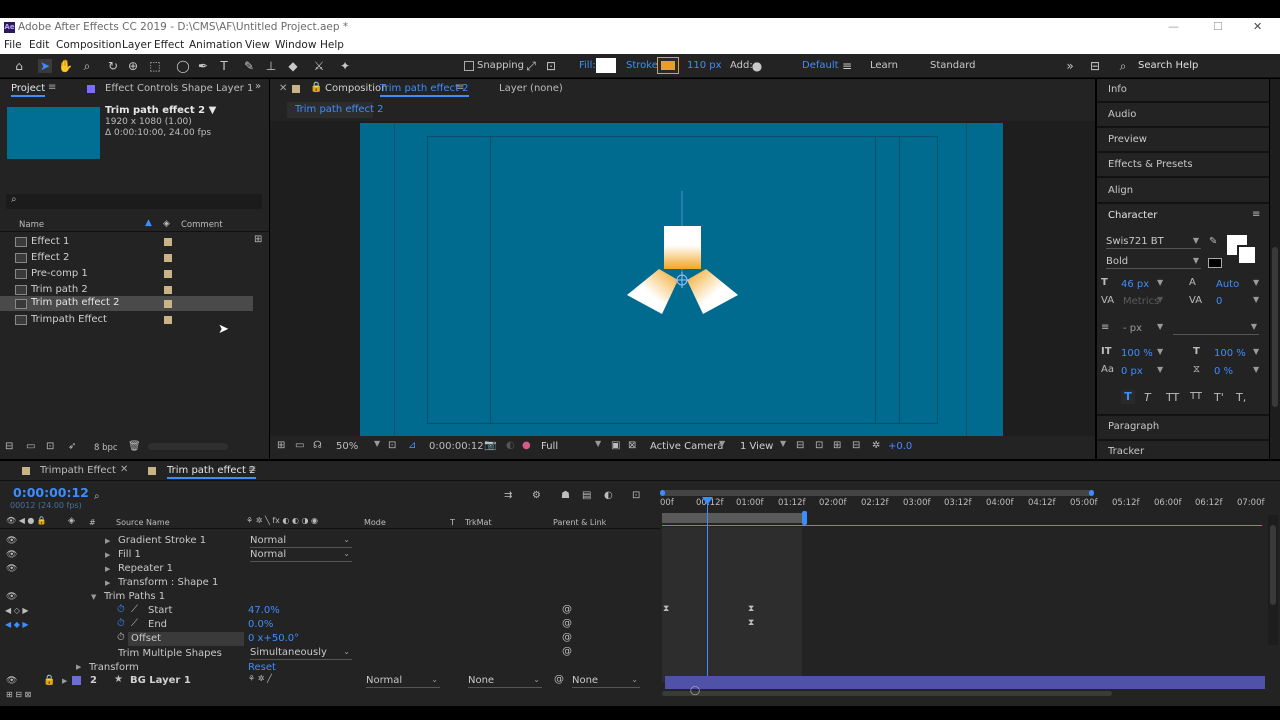 The height and width of the screenshot is (720, 1280). What do you see at coordinates (469, 66) in the screenshot?
I see `snapping-checkbox` at bounding box center [469, 66].